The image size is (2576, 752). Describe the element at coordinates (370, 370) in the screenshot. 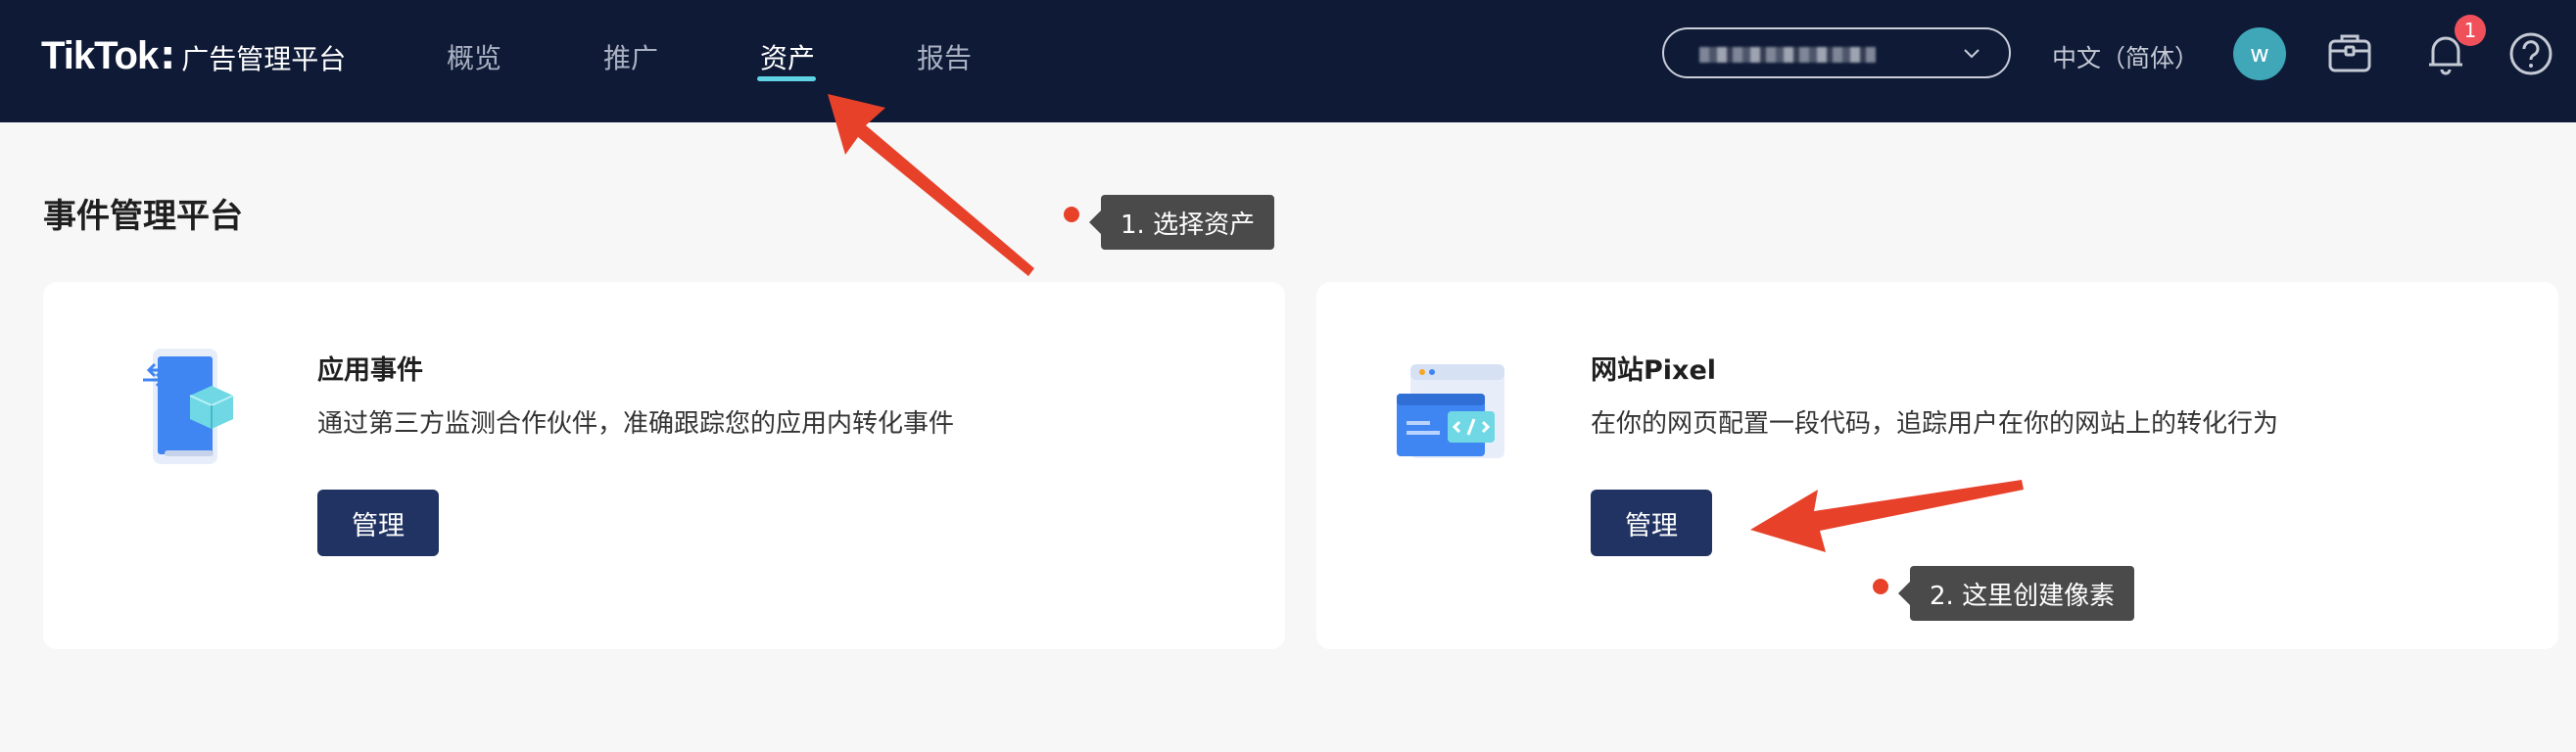

I see `card-title: 应用事件` at that location.